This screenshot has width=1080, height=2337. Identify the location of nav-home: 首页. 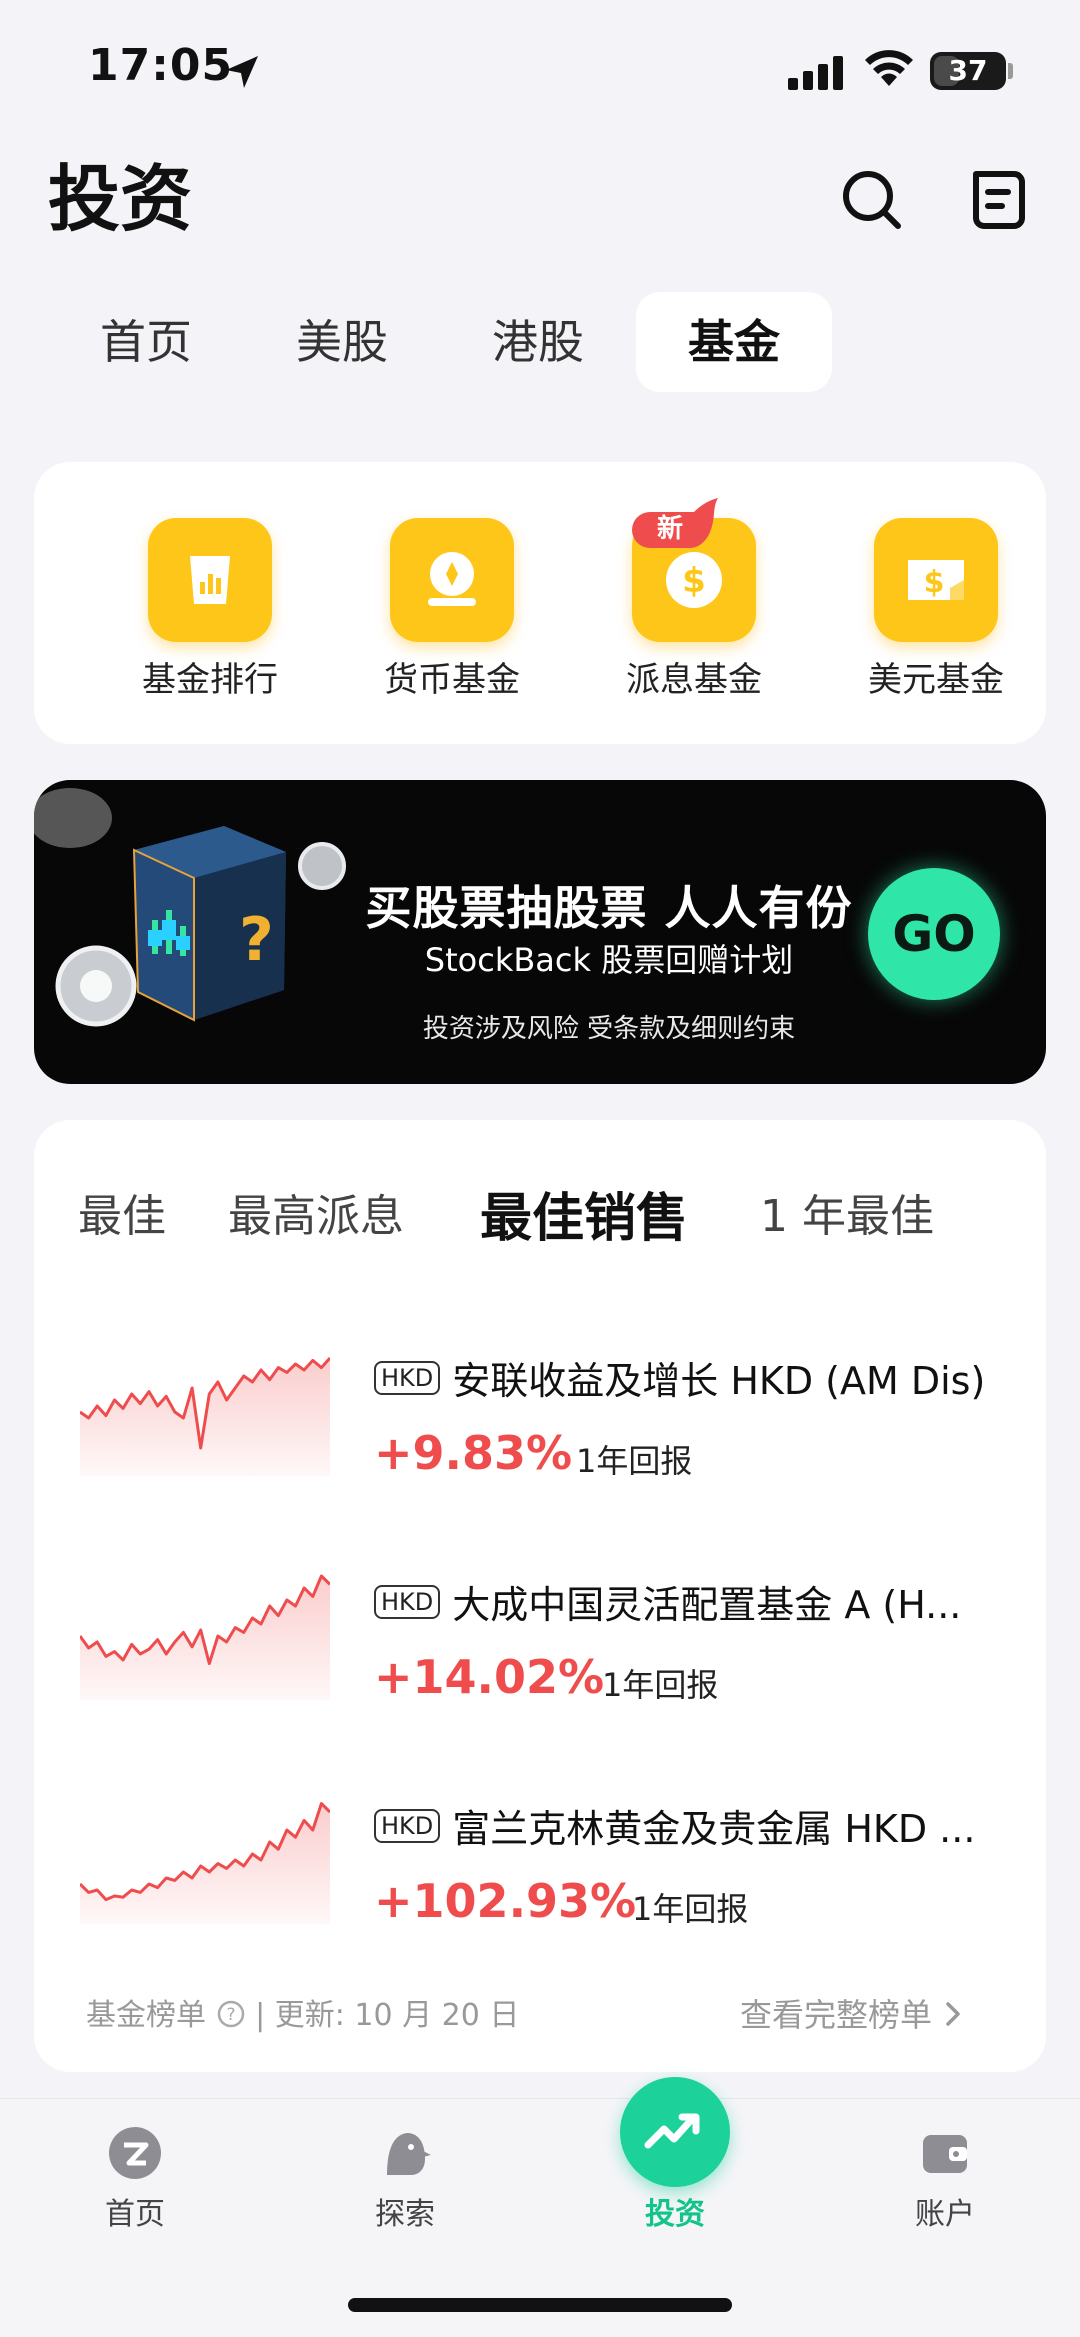
(135, 2199).